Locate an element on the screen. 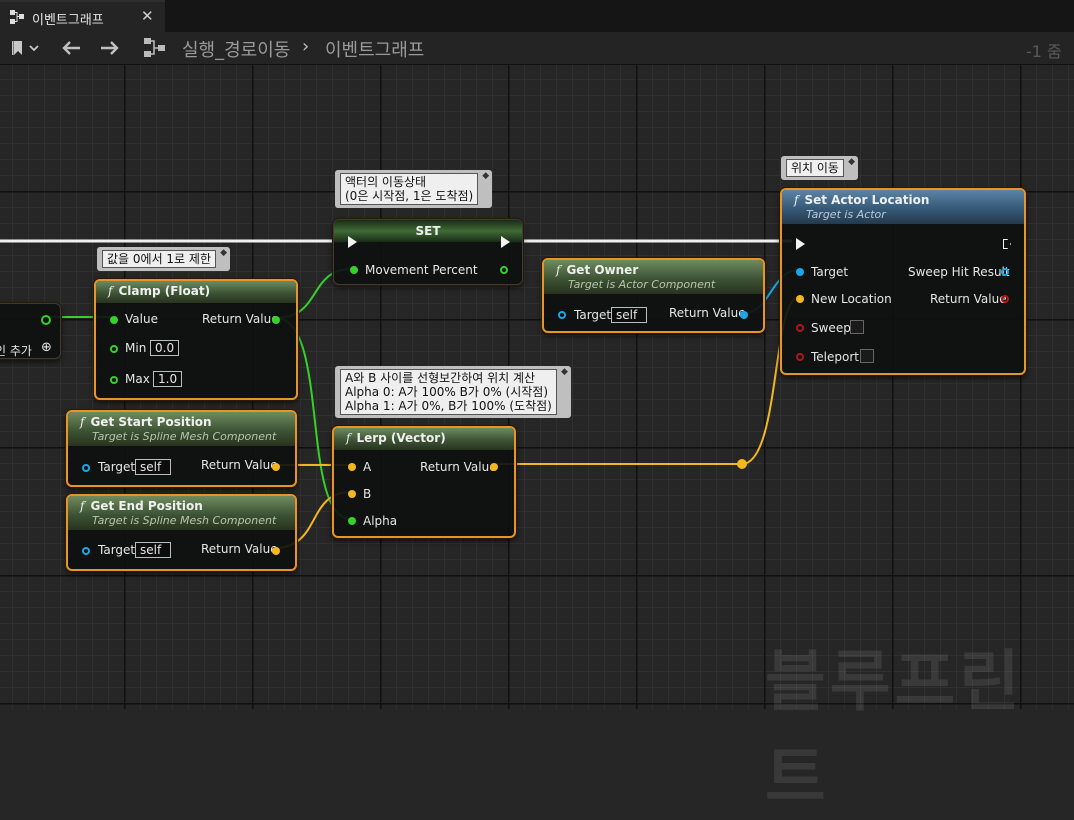 The height and width of the screenshot is (820, 1074). node-title: f Get Owner is located at coordinates (597, 270).